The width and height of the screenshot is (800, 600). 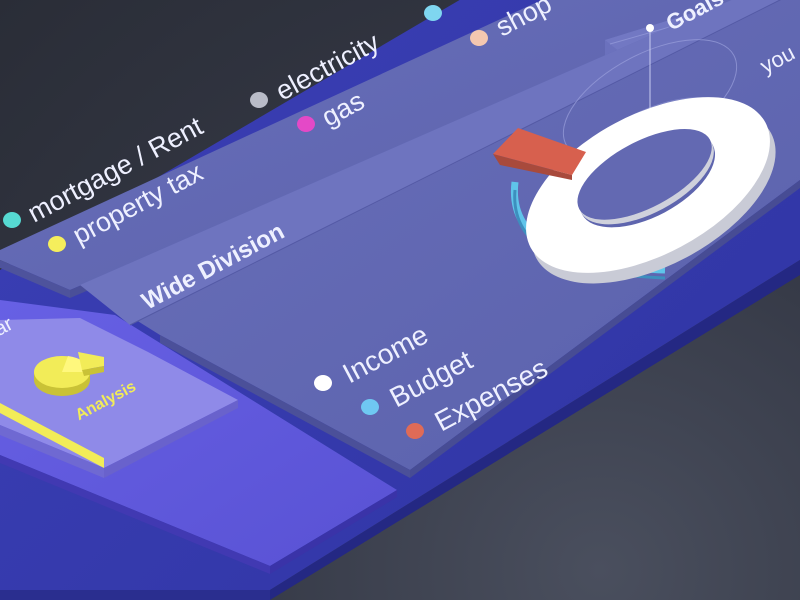 I want to click on legend-dot-gas, so click(x=306, y=124).